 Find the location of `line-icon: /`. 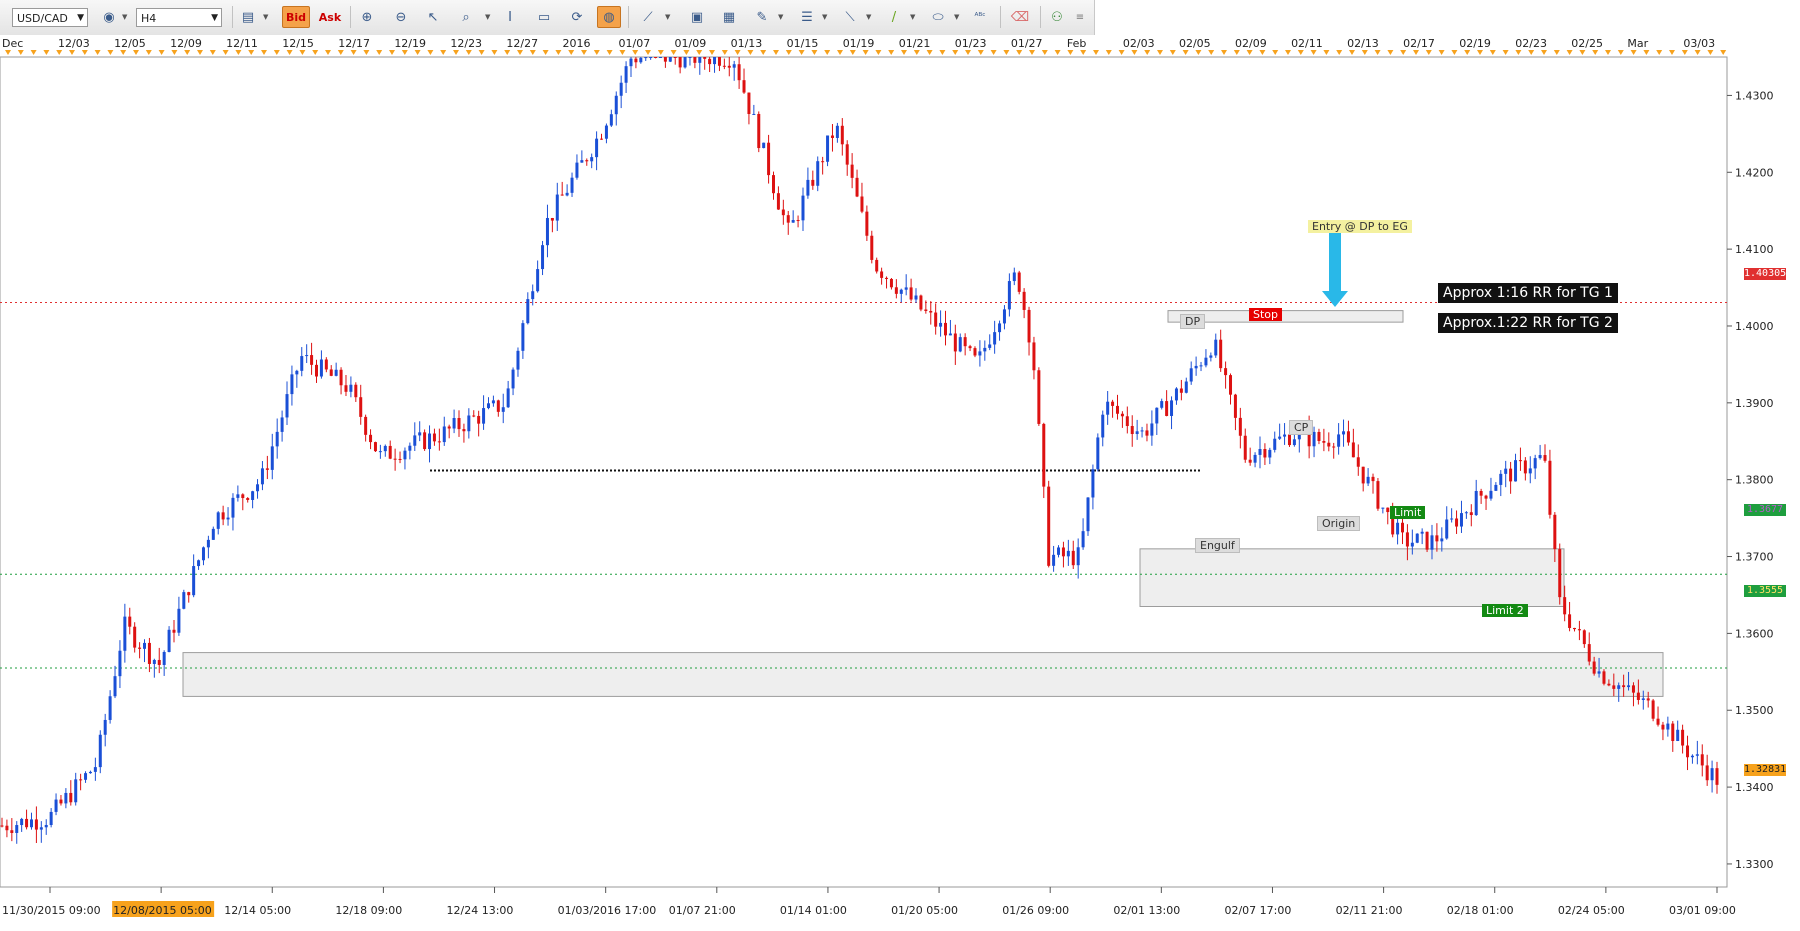

line-icon: / is located at coordinates (894, 17).